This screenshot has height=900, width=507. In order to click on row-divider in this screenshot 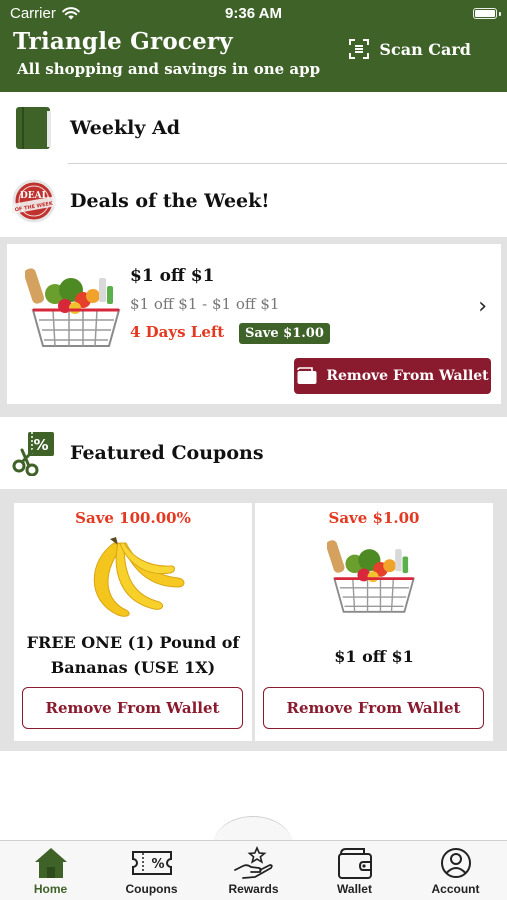, I will do `click(287, 163)`.